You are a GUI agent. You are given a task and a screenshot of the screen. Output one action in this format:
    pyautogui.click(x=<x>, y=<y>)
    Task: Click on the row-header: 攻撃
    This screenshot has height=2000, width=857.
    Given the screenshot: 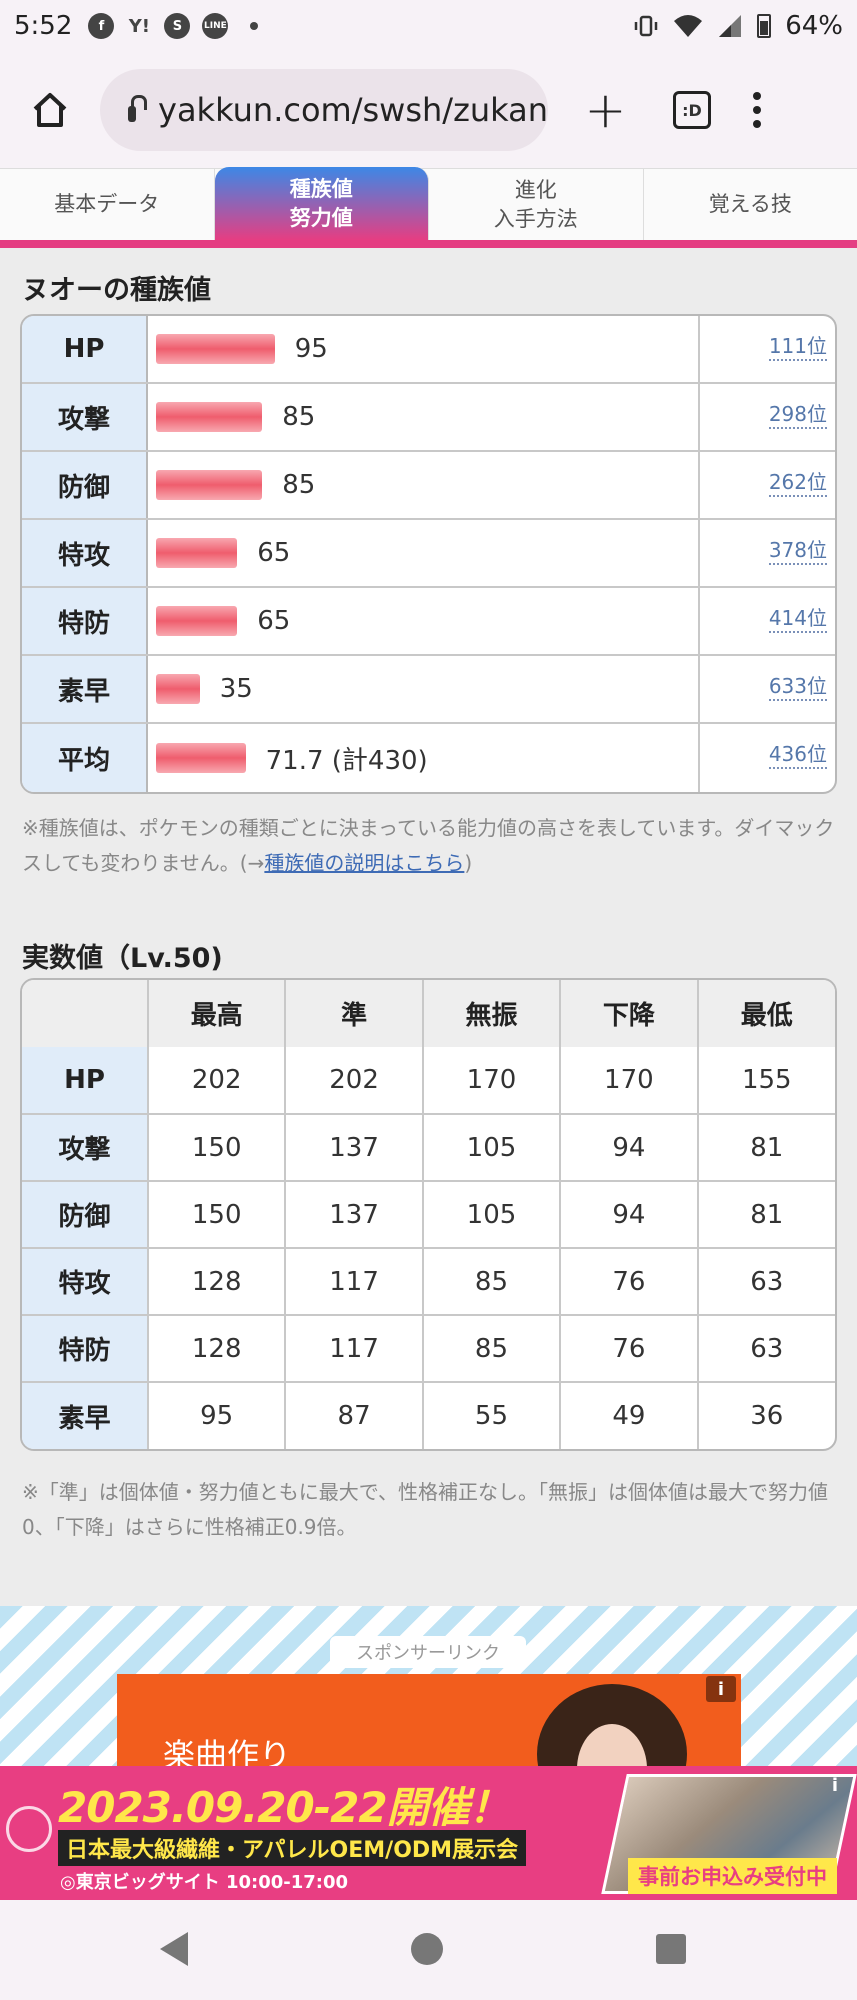 What is the action you would take?
    pyautogui.click(x=85, y=1148)
    